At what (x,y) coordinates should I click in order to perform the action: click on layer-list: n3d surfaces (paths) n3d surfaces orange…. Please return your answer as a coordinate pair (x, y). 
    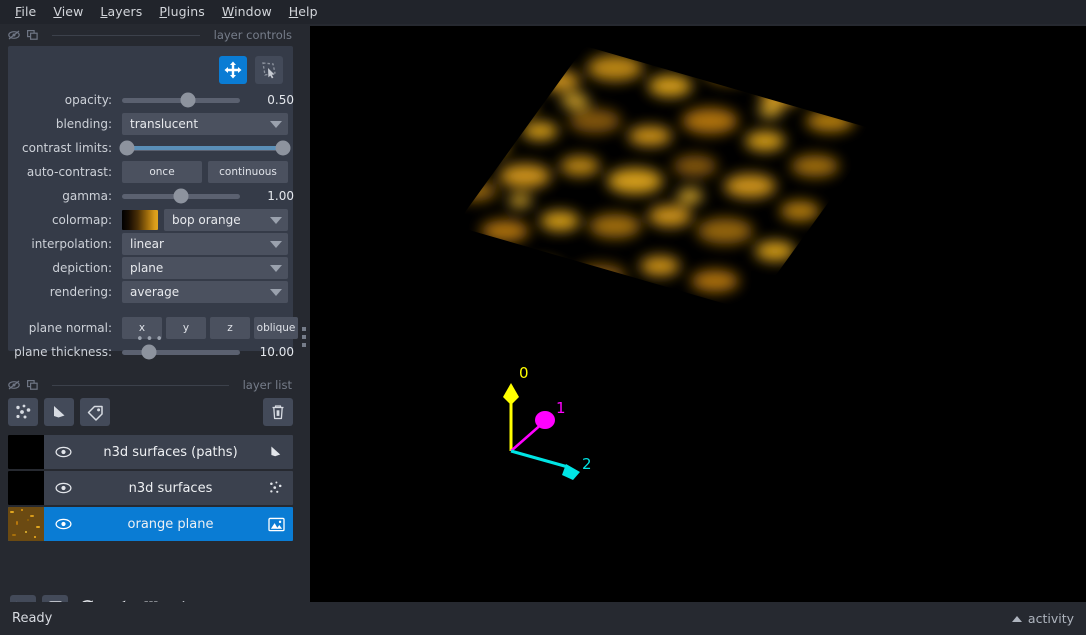
    Looking at the image, I should click on (150, 489).